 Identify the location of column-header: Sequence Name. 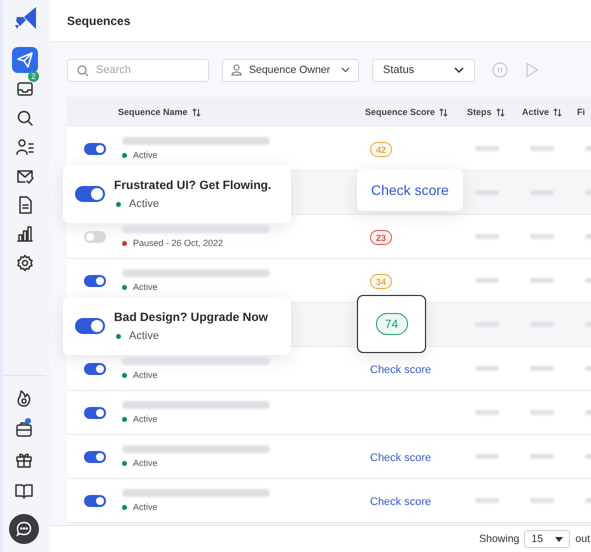
(241, 112).